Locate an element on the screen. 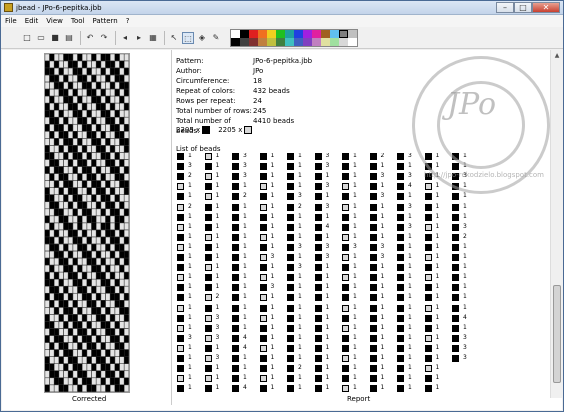  bead-pattern-grid is located at coordinates (86, 222).